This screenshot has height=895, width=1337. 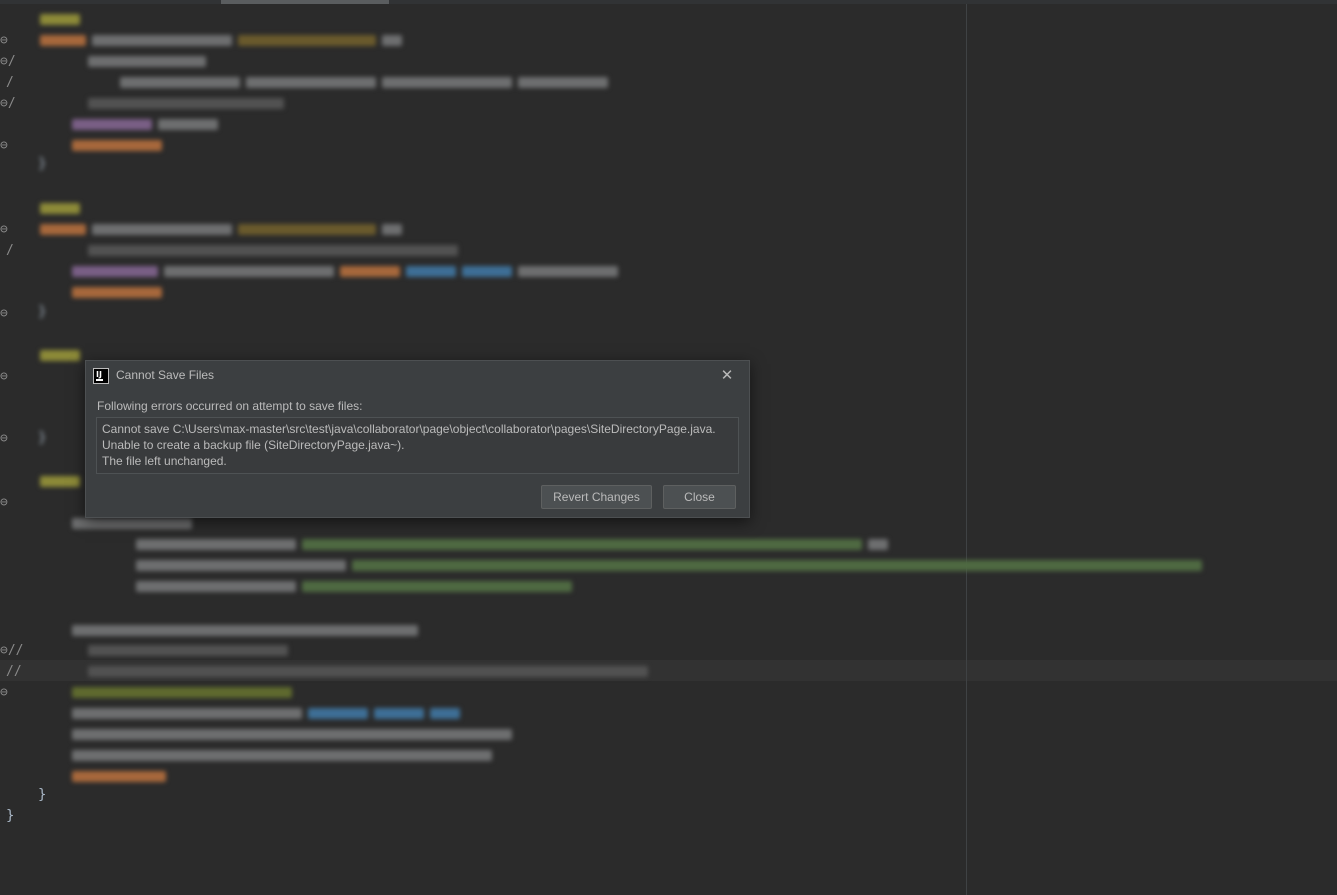 I want to click on class-closing-brace: }, so click(x=10, y=816).